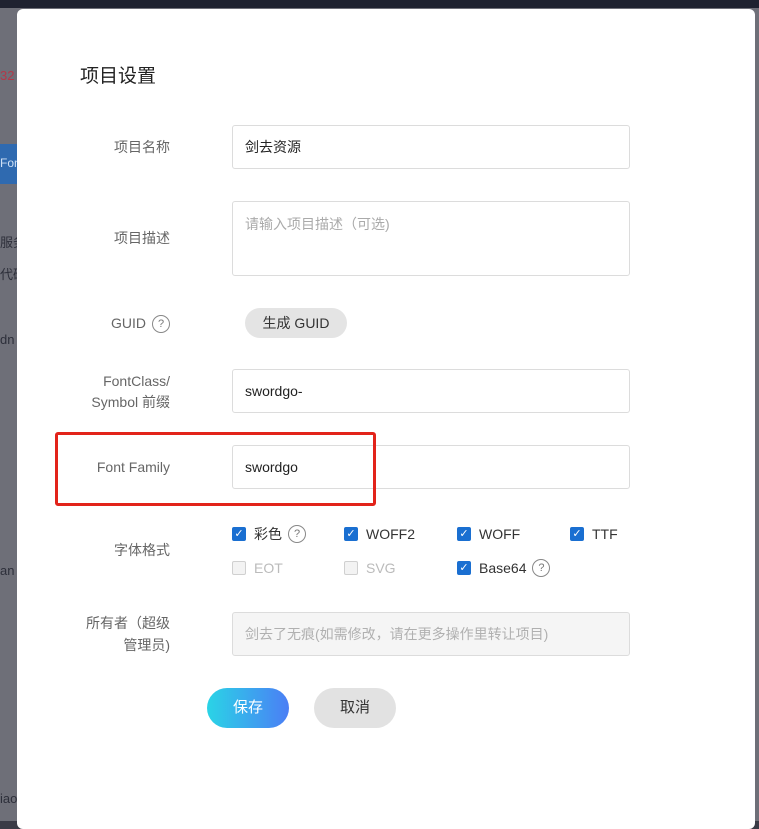 This screenshot has width=759, height=829. I want to click on top-bar, so click(379, 4).